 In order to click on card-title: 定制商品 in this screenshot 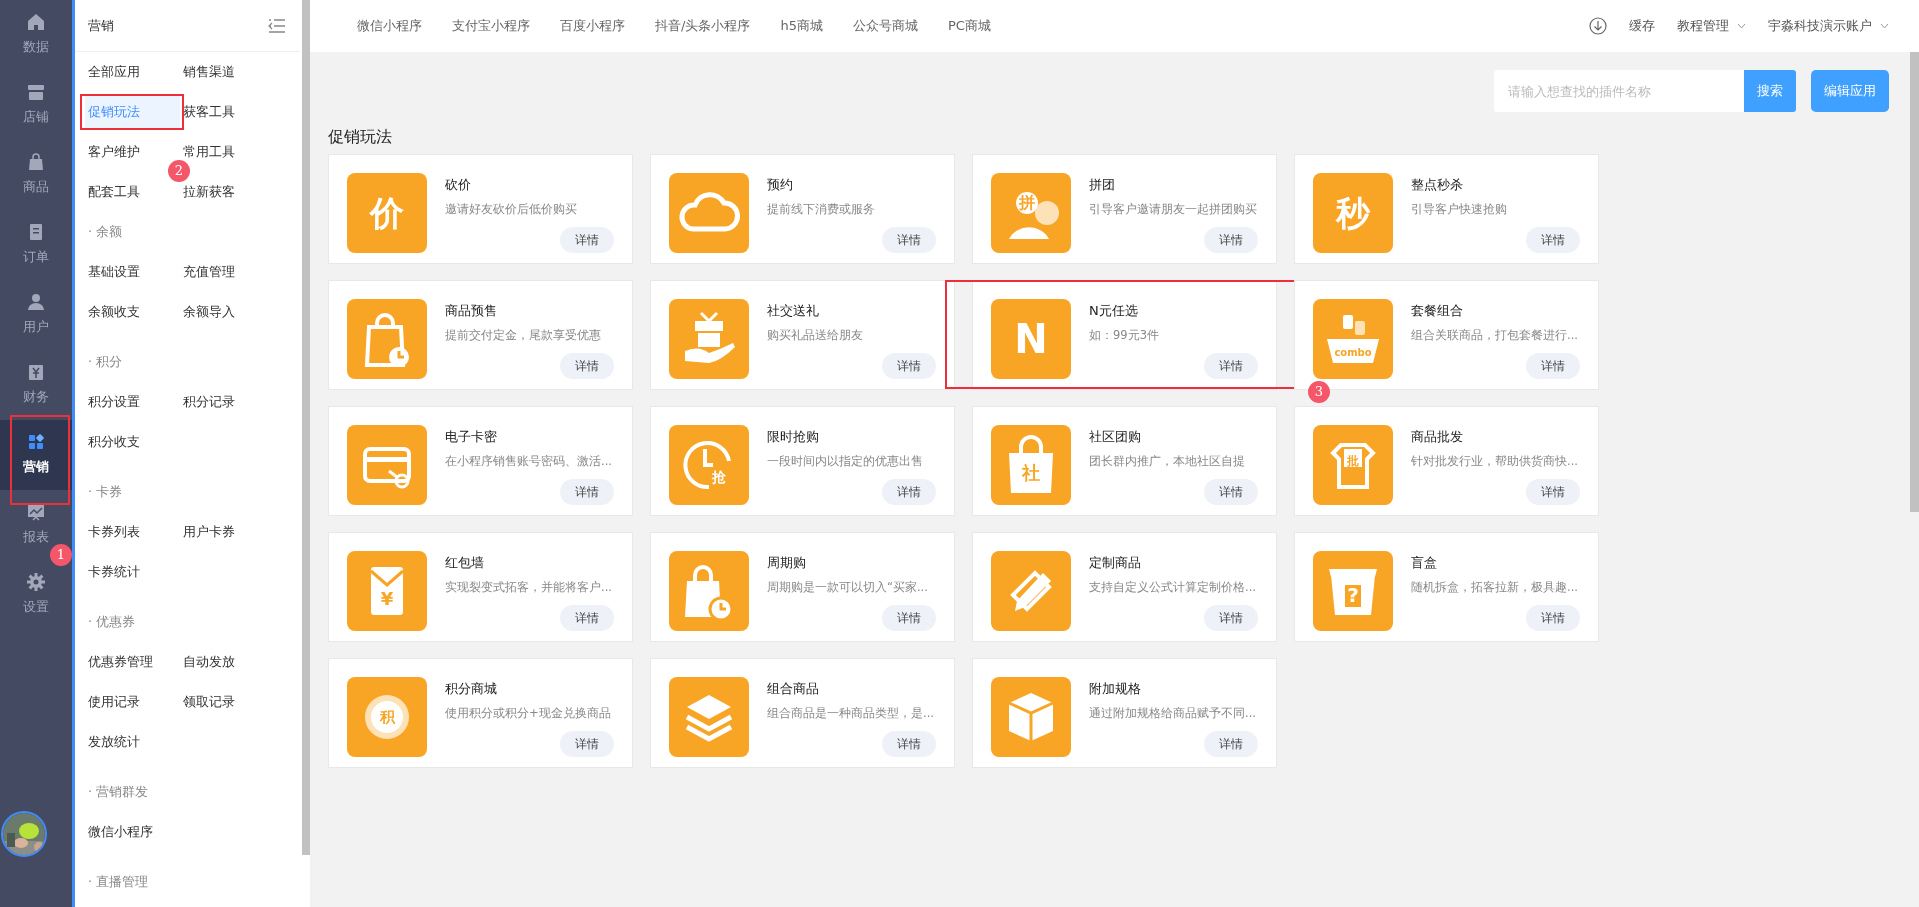, I will do `click(1115, 563)`.